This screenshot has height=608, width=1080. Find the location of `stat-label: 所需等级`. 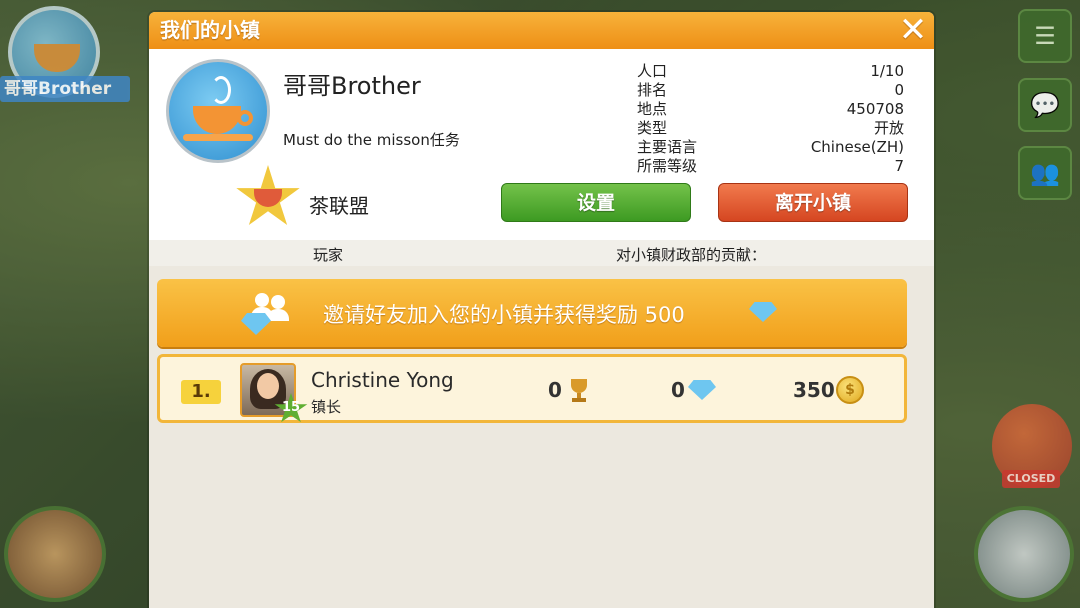

stat-label: 所需等级 is located at coordinates (667, 166).